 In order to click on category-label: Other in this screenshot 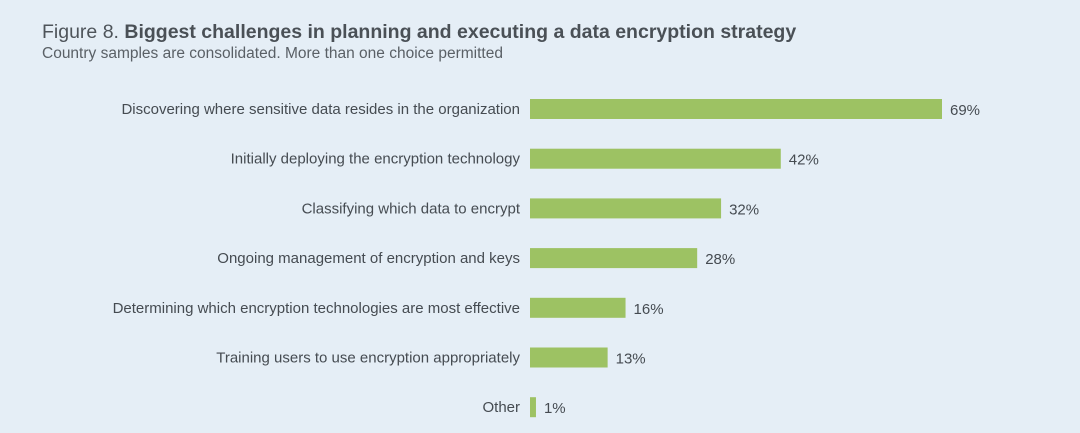, I will do `click(501, 407)`.